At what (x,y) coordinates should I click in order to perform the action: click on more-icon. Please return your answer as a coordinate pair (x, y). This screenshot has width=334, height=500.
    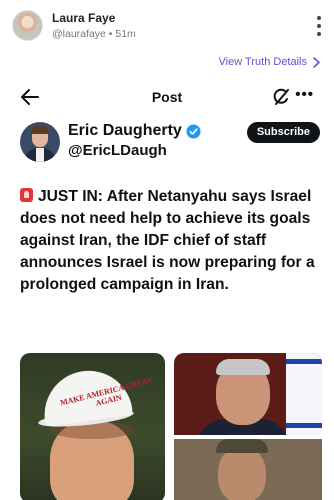
    Looking at the image, I should click on (319, 26).